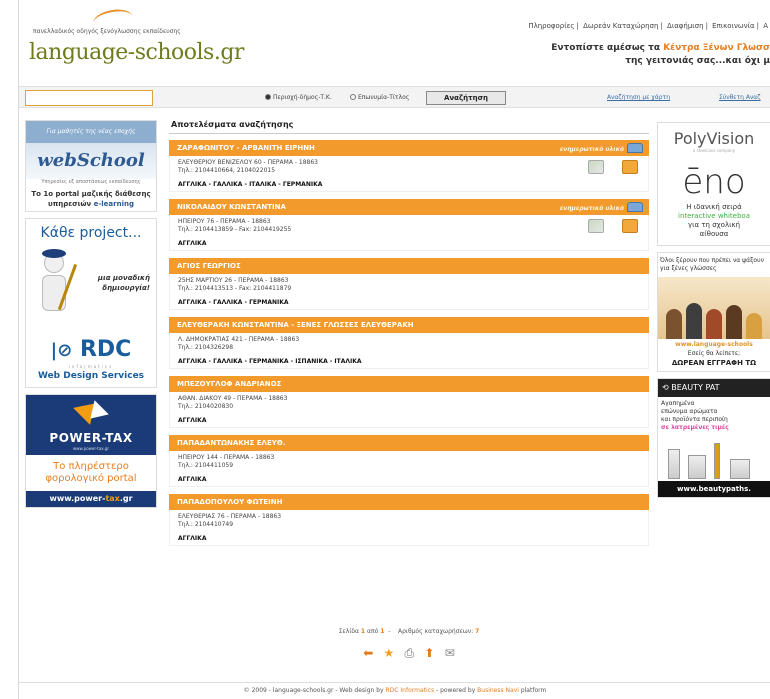 This screenshot has width=770, height=699. I want to click on result-header: ΜΠΕΖΟΥΓΛΟΦ ΑΝΔΡΙΑΝΟΣ, so click(409, 384).